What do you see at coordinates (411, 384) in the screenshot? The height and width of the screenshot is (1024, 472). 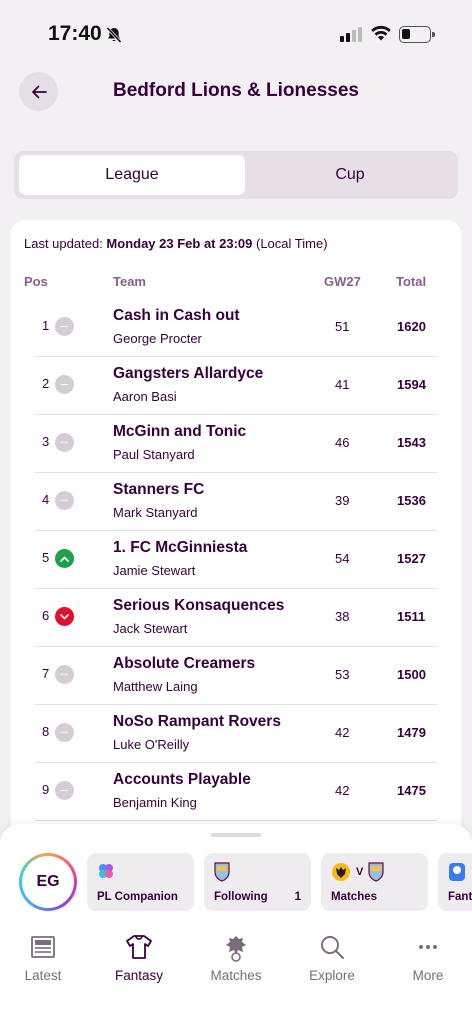 I see `total-points: 1594` at bounding box center [411, 384].